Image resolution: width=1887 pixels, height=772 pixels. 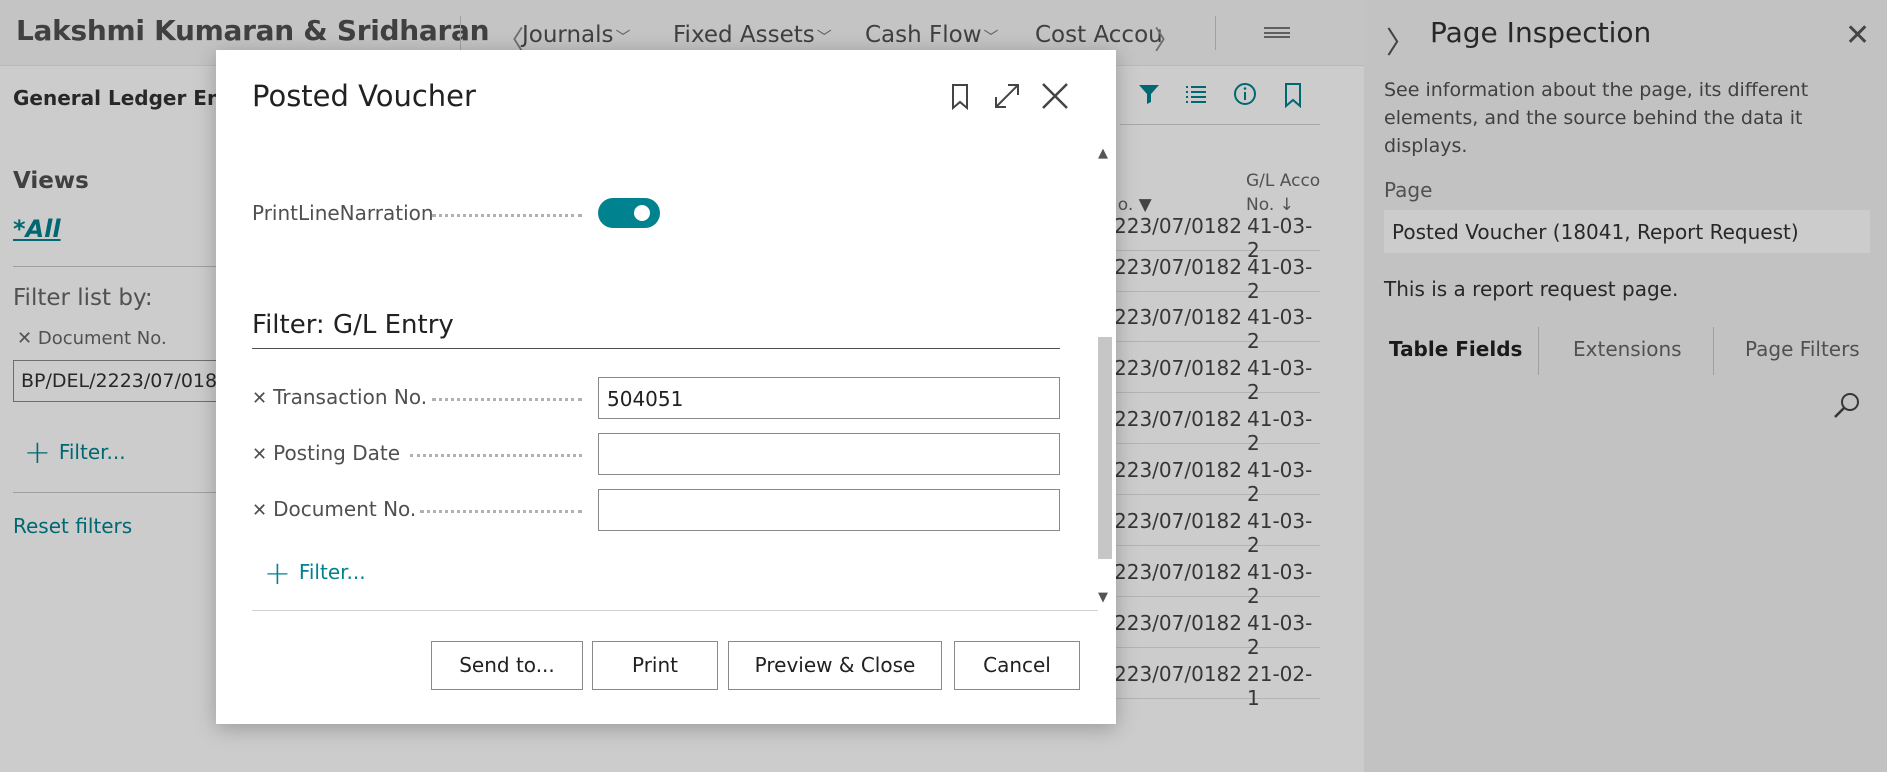 I want to click on dialog-scrollbar: ▲ ▼, so click(x=1104, y=377).